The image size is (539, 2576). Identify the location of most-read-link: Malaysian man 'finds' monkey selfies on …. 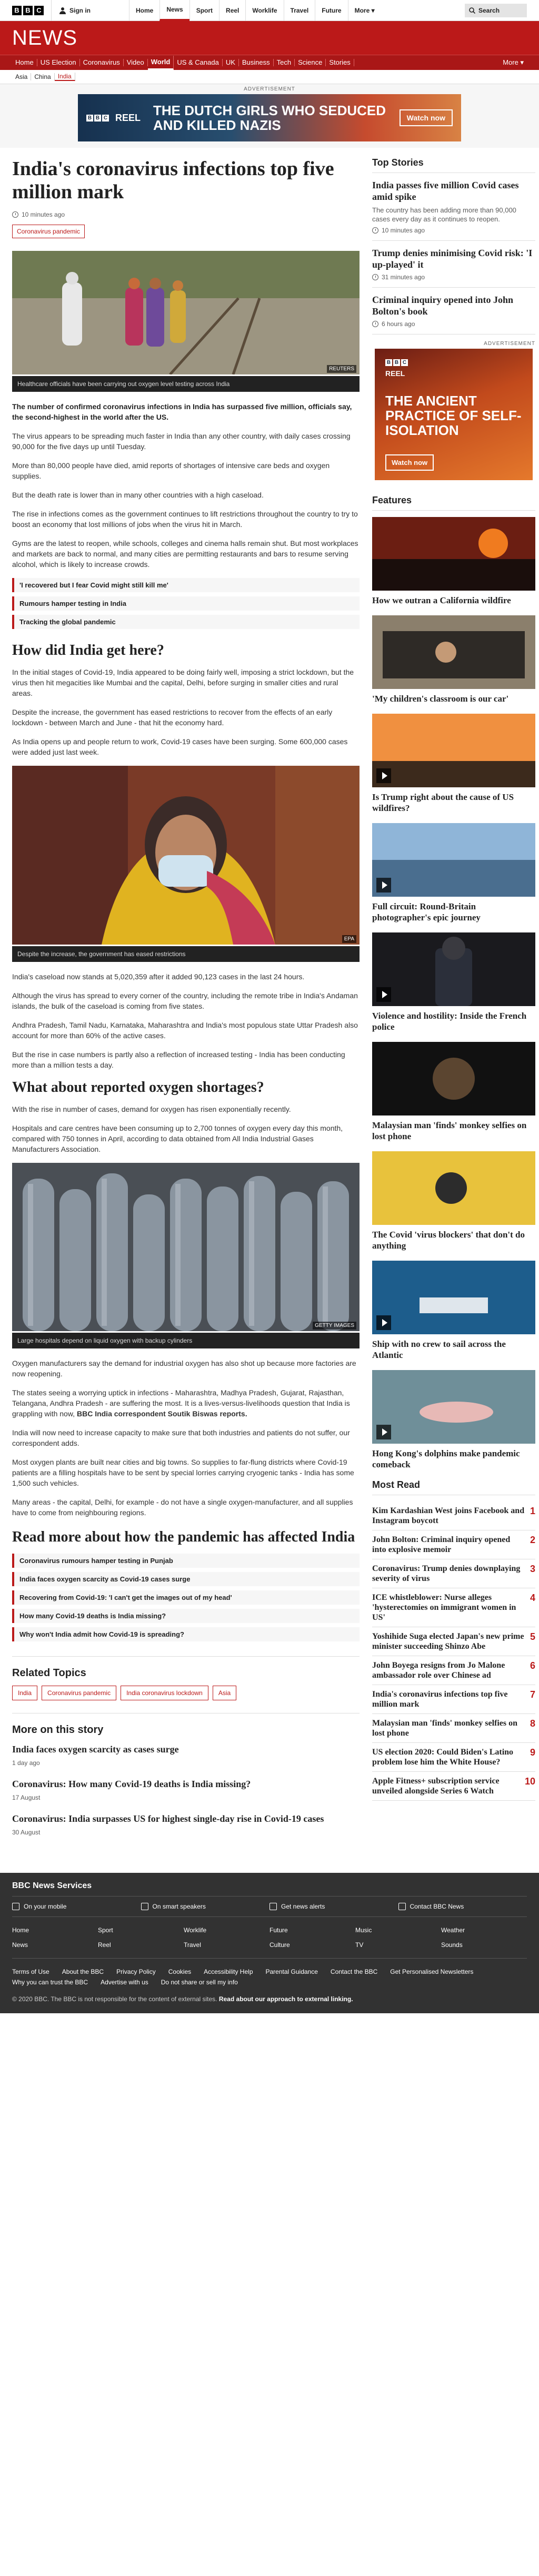
(448, 1728).